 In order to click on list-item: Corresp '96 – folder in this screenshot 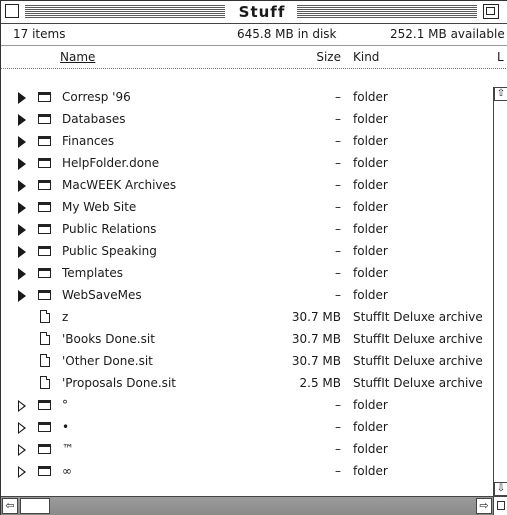, I will do `click(247, 98)`.